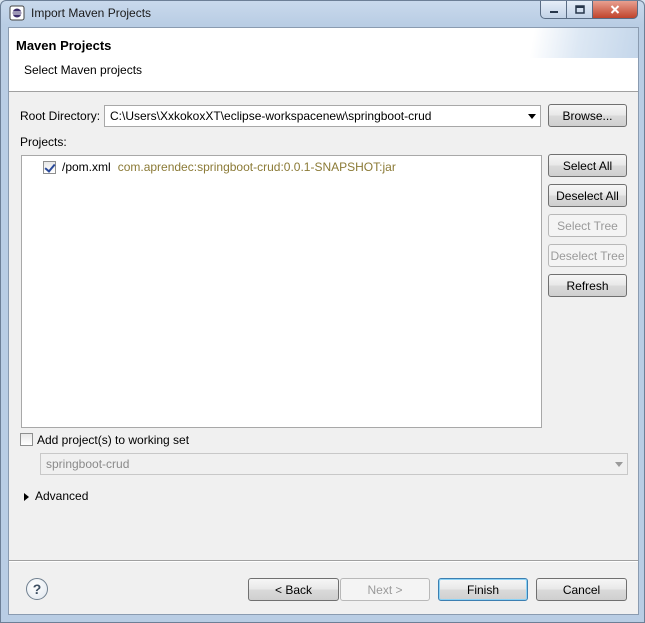  I want to click on back-button: < Back, so click(293, 589).